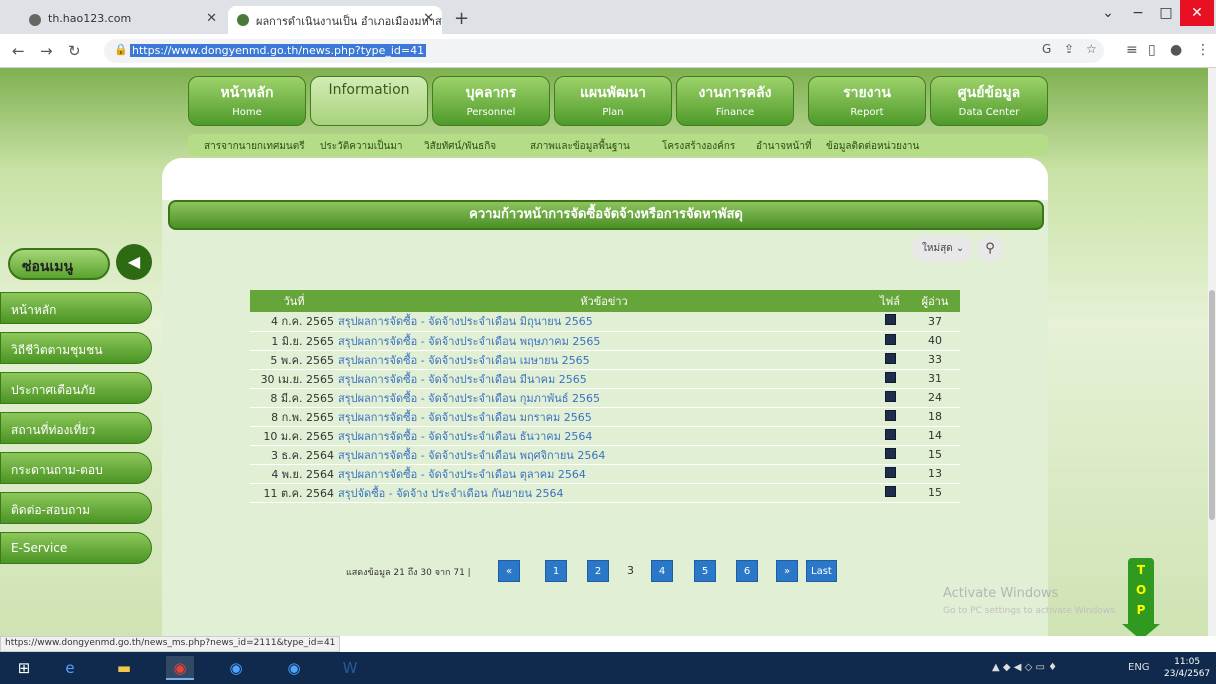 The width and height of the screenshot is (1216, 684). What do you see at coordinates (989, 101) in the screenshot?
I see `nav-data-center: ศูนย์ข้อมูล Data Center` at bounding box center [989, 101].